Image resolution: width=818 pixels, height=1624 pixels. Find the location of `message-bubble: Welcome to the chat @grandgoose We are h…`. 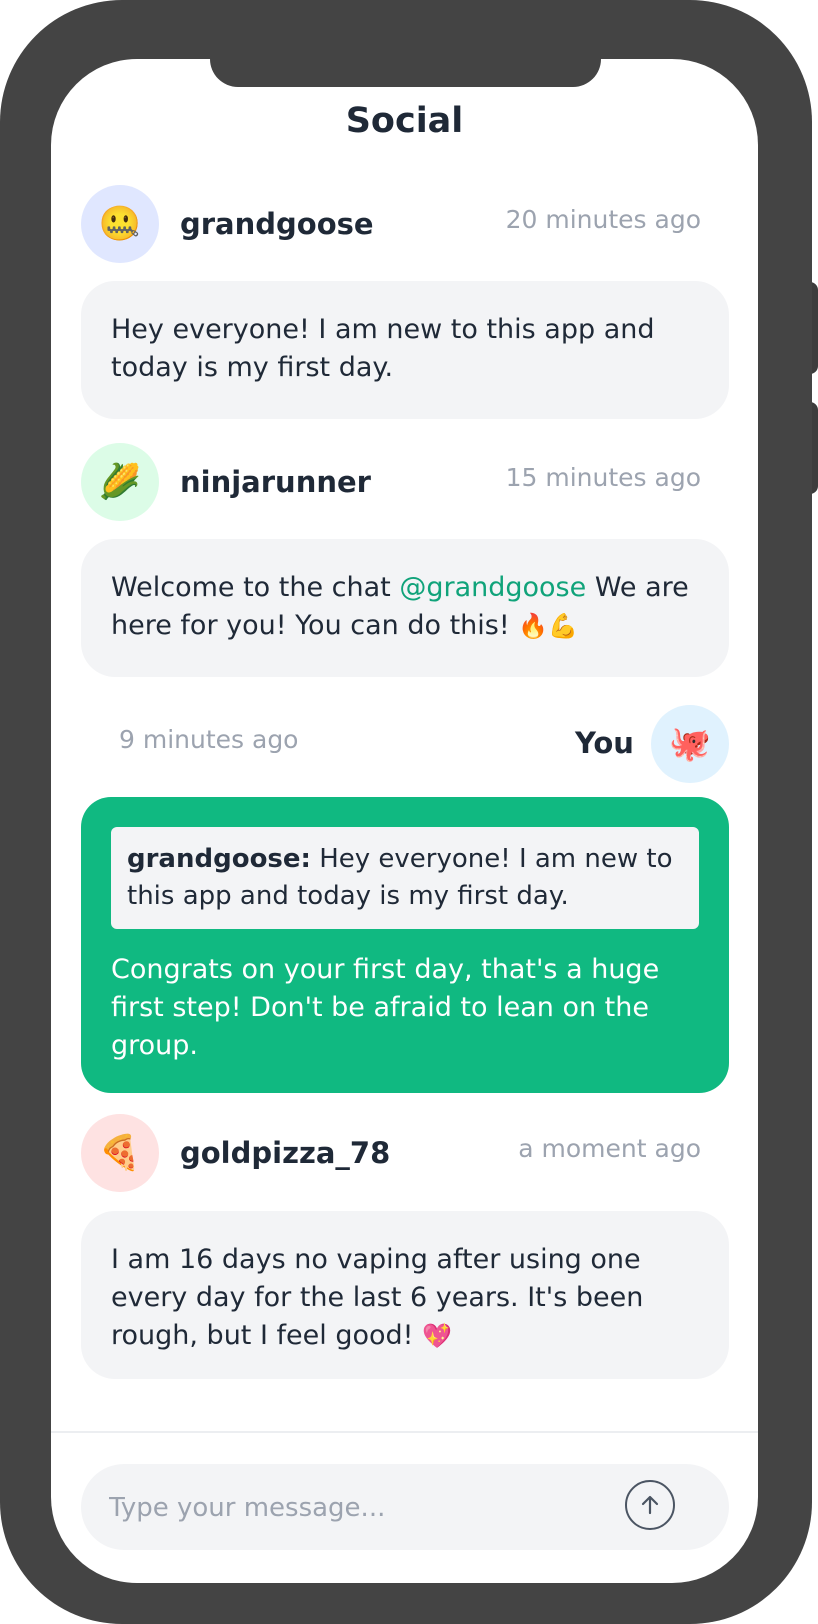

message-bubble: Welcome to the chat @grandgoose We are h… is located at coordinates (405, 608).